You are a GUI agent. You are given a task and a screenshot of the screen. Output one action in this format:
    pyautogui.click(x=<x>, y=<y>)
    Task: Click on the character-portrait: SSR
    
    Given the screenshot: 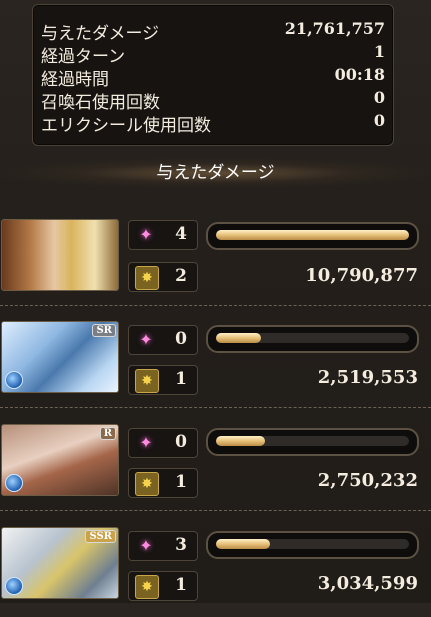 What is the action you would take?
    pyautogui.click(x=60, y=563)
    